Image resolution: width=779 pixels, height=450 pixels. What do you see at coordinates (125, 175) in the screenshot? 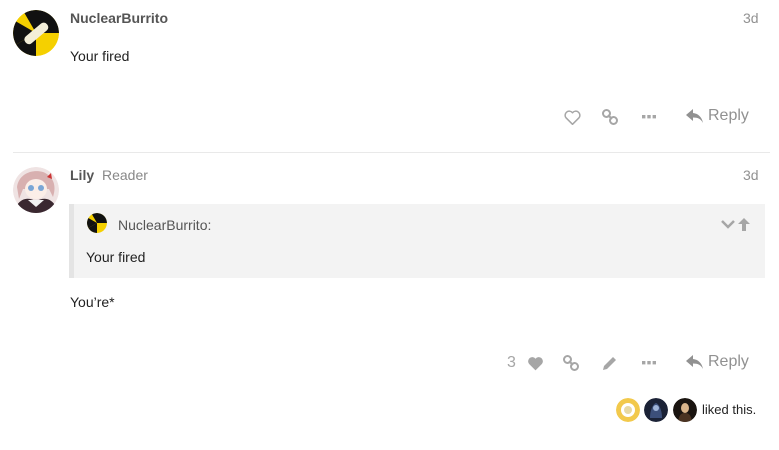
I see `user-title: Reader` at bounding box center [125, 175].